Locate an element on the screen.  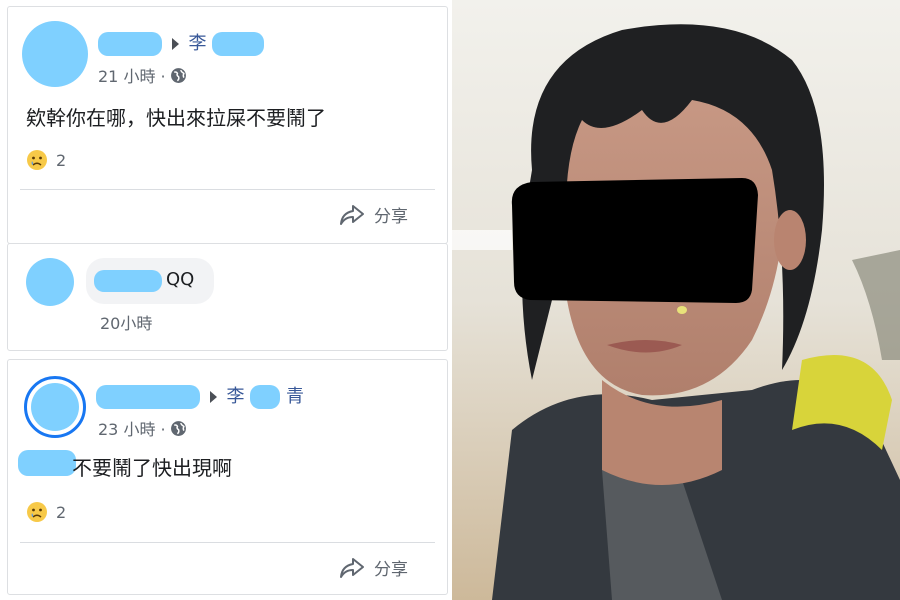
censored-mention is located at coordinates (47, 463).